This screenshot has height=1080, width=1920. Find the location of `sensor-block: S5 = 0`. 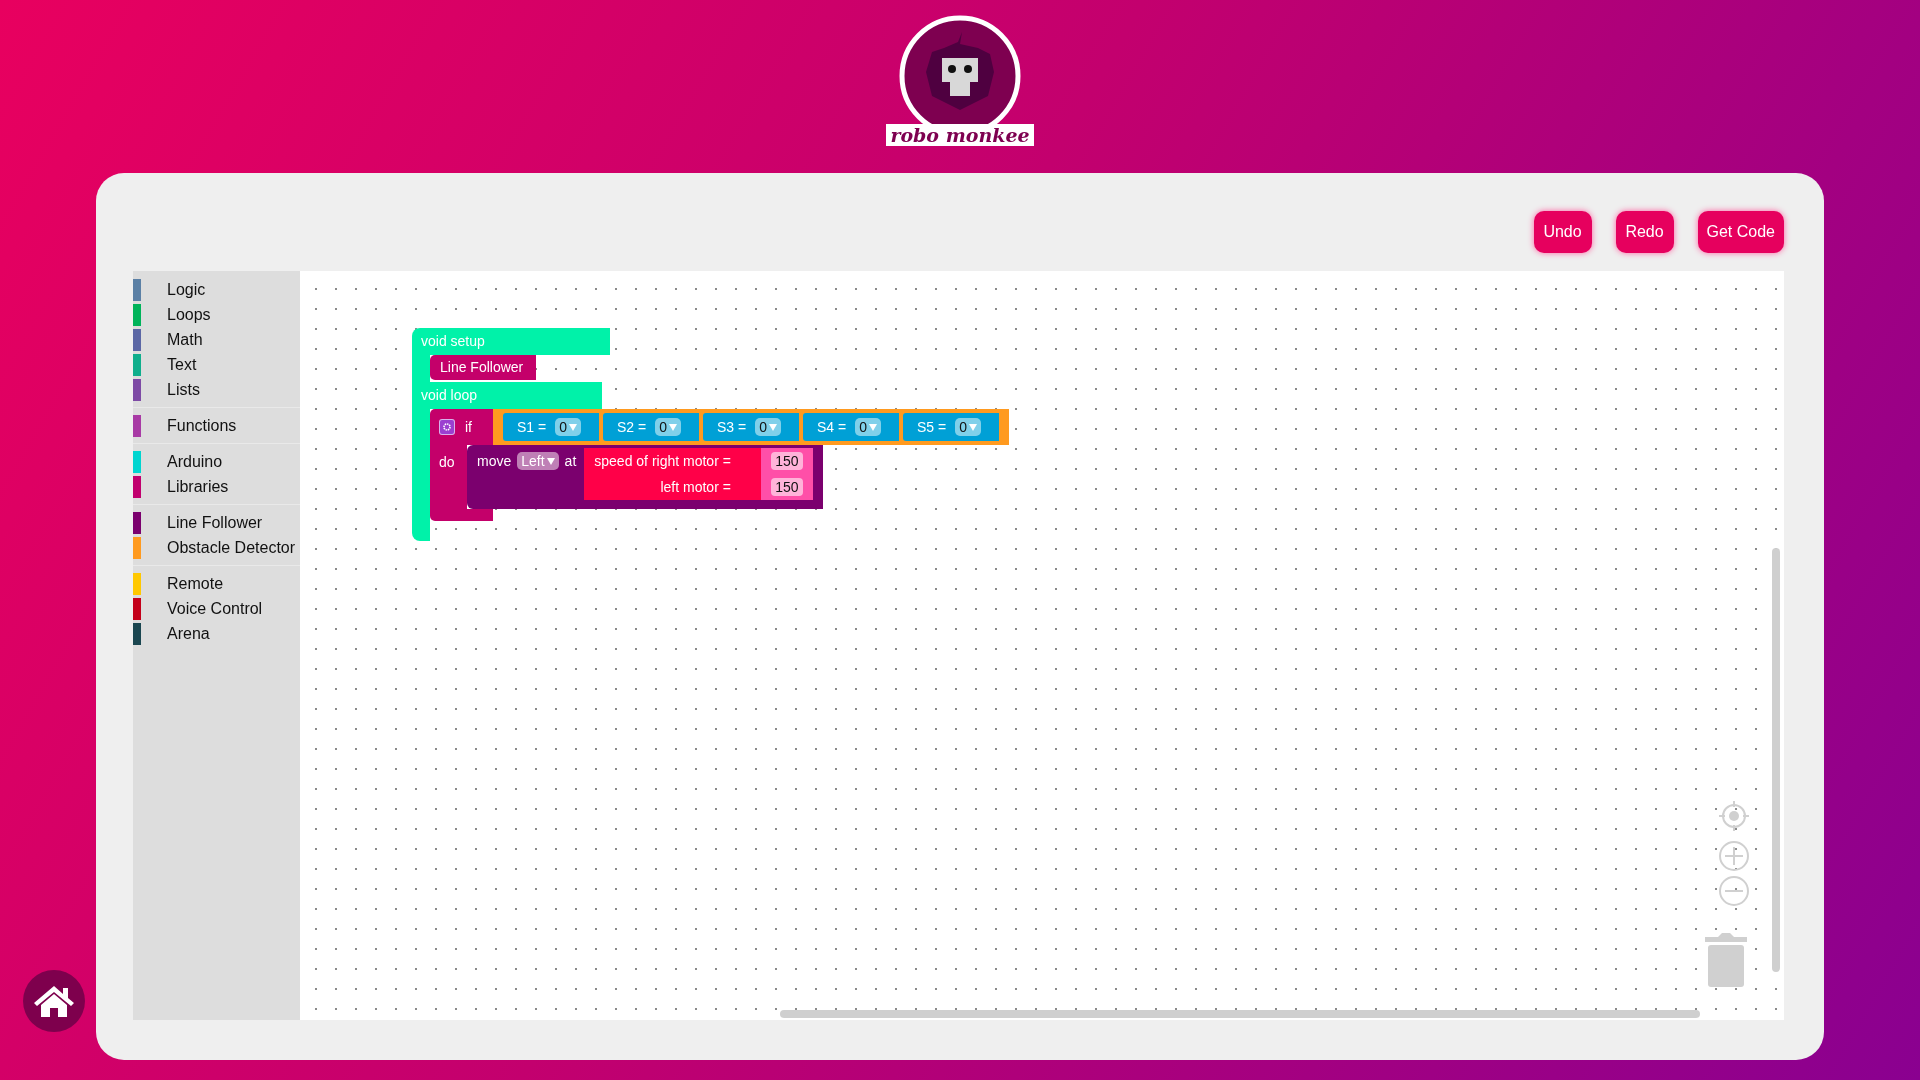

sensor-block: S5 = 0 is located at coordinates (951, 427).